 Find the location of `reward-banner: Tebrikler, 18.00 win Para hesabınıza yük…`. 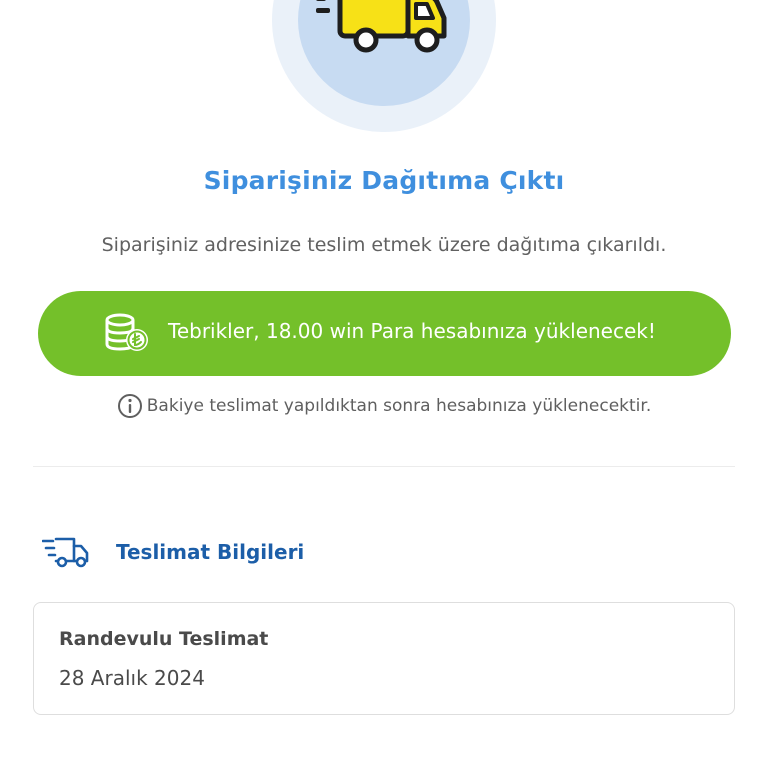

reward-banner: Tebrikler, 18.00 win Para hesabınıza yük… is located at coordinates (384, 333).